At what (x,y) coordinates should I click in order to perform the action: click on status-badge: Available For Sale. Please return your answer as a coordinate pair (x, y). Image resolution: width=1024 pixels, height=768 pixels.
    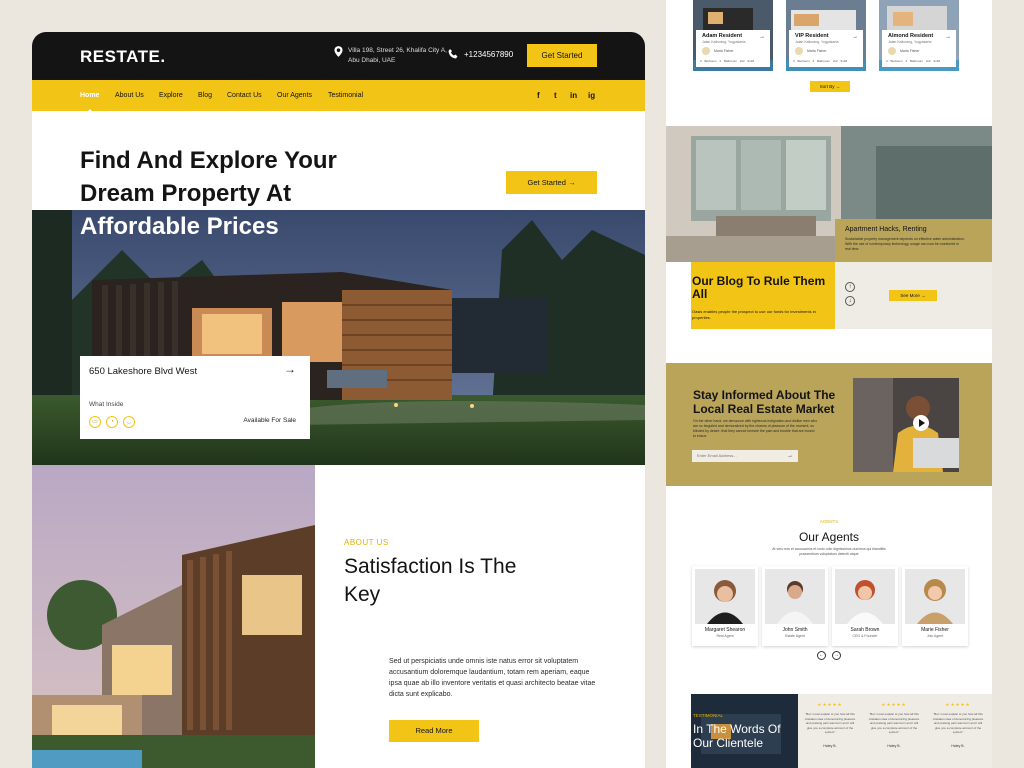
    Looking at the image, I should click on (269, 420).